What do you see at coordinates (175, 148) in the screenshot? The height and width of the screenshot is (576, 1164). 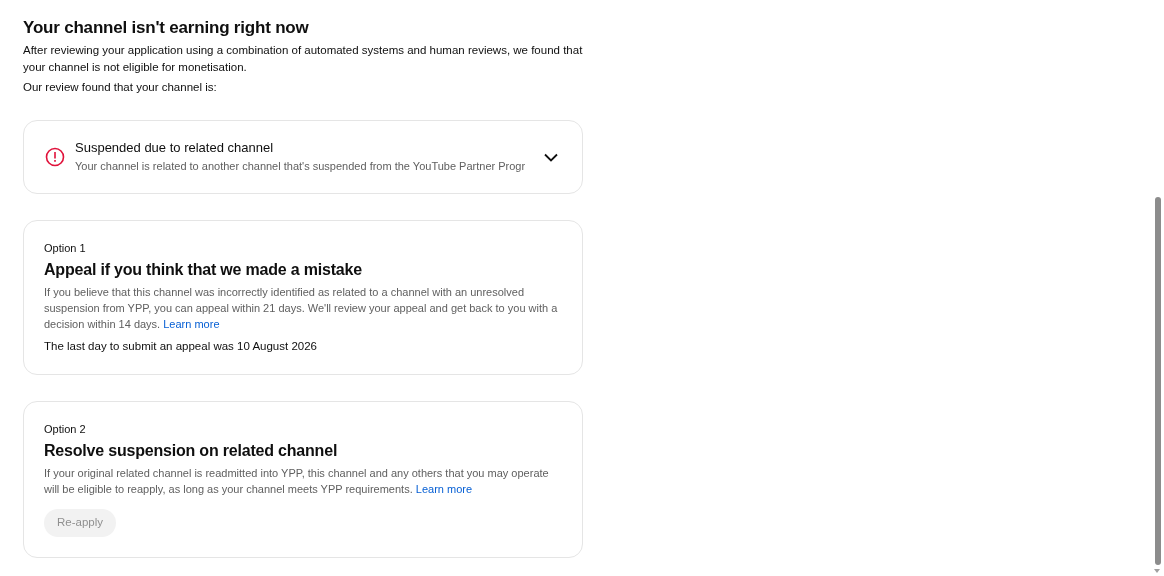 I see `reason-title: Suspended due to related channel` at bounding box center [175, 148].